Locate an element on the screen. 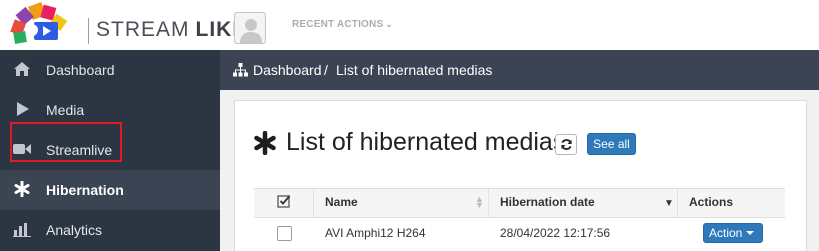 This screenshot has width=819, height=251. sort-descending-icon: ▼ is located at coordinates (669, 203).